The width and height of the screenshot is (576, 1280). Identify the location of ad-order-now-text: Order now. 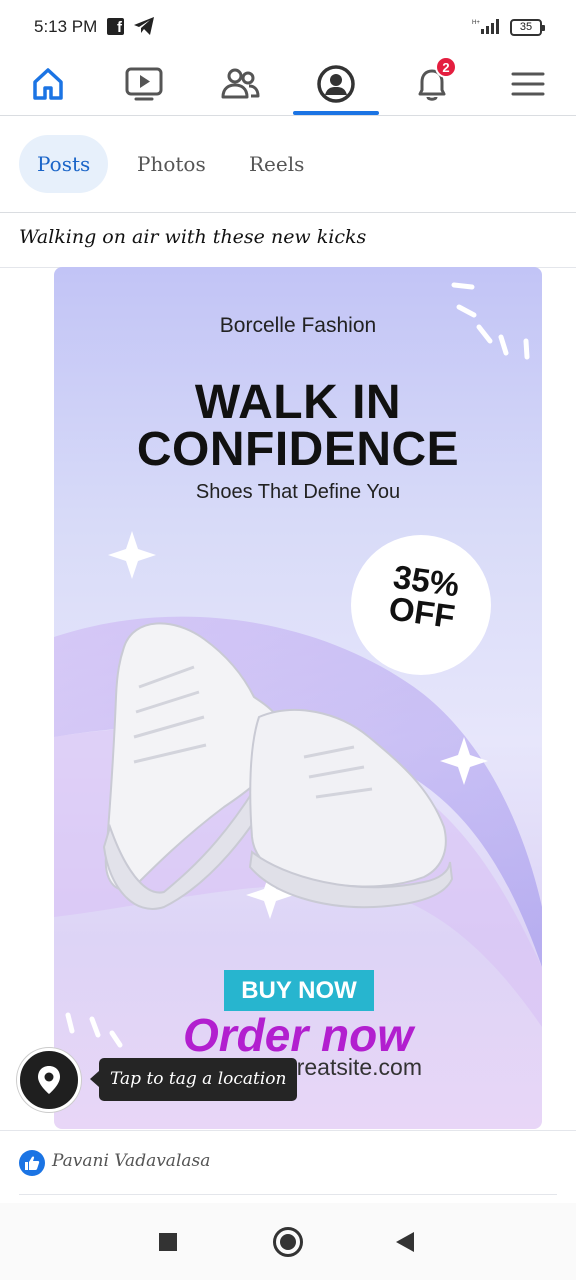
(298, 1035).